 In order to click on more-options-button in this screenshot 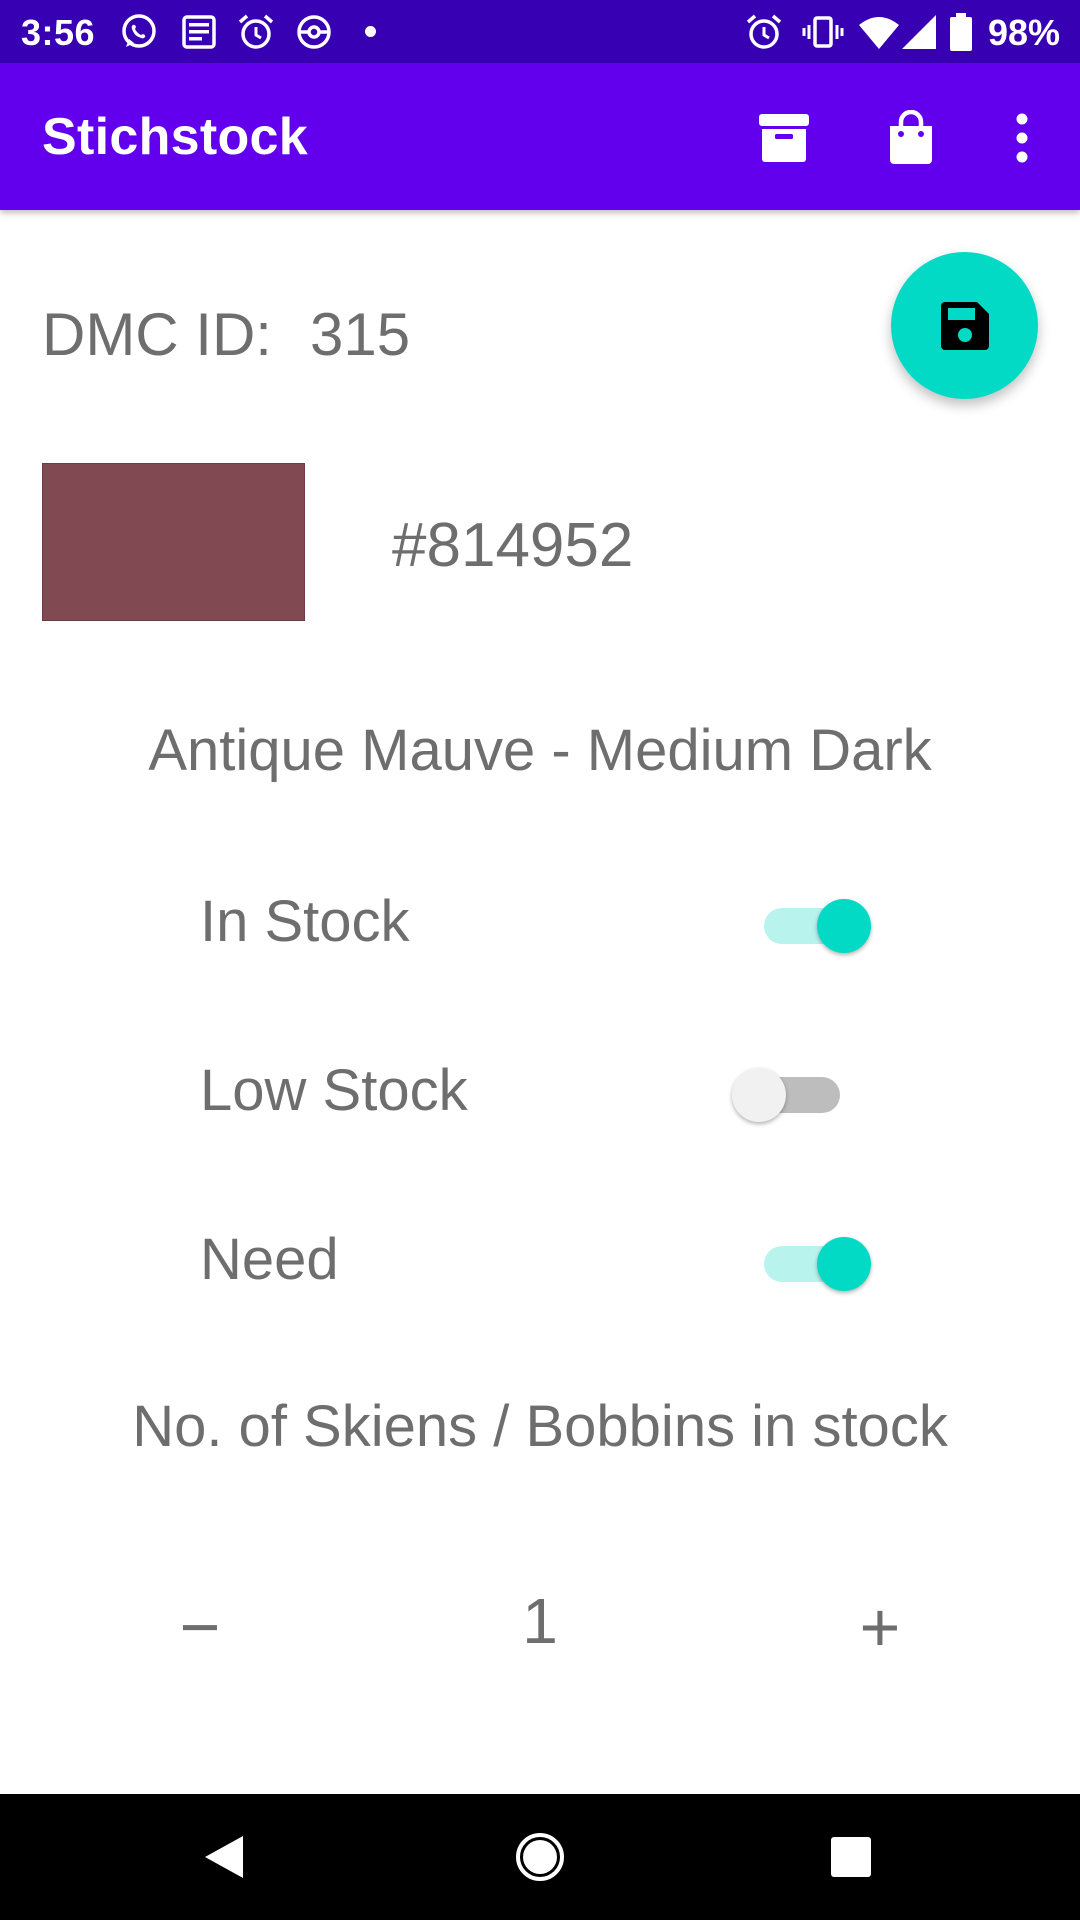, I will do `click(1022, 138)`.